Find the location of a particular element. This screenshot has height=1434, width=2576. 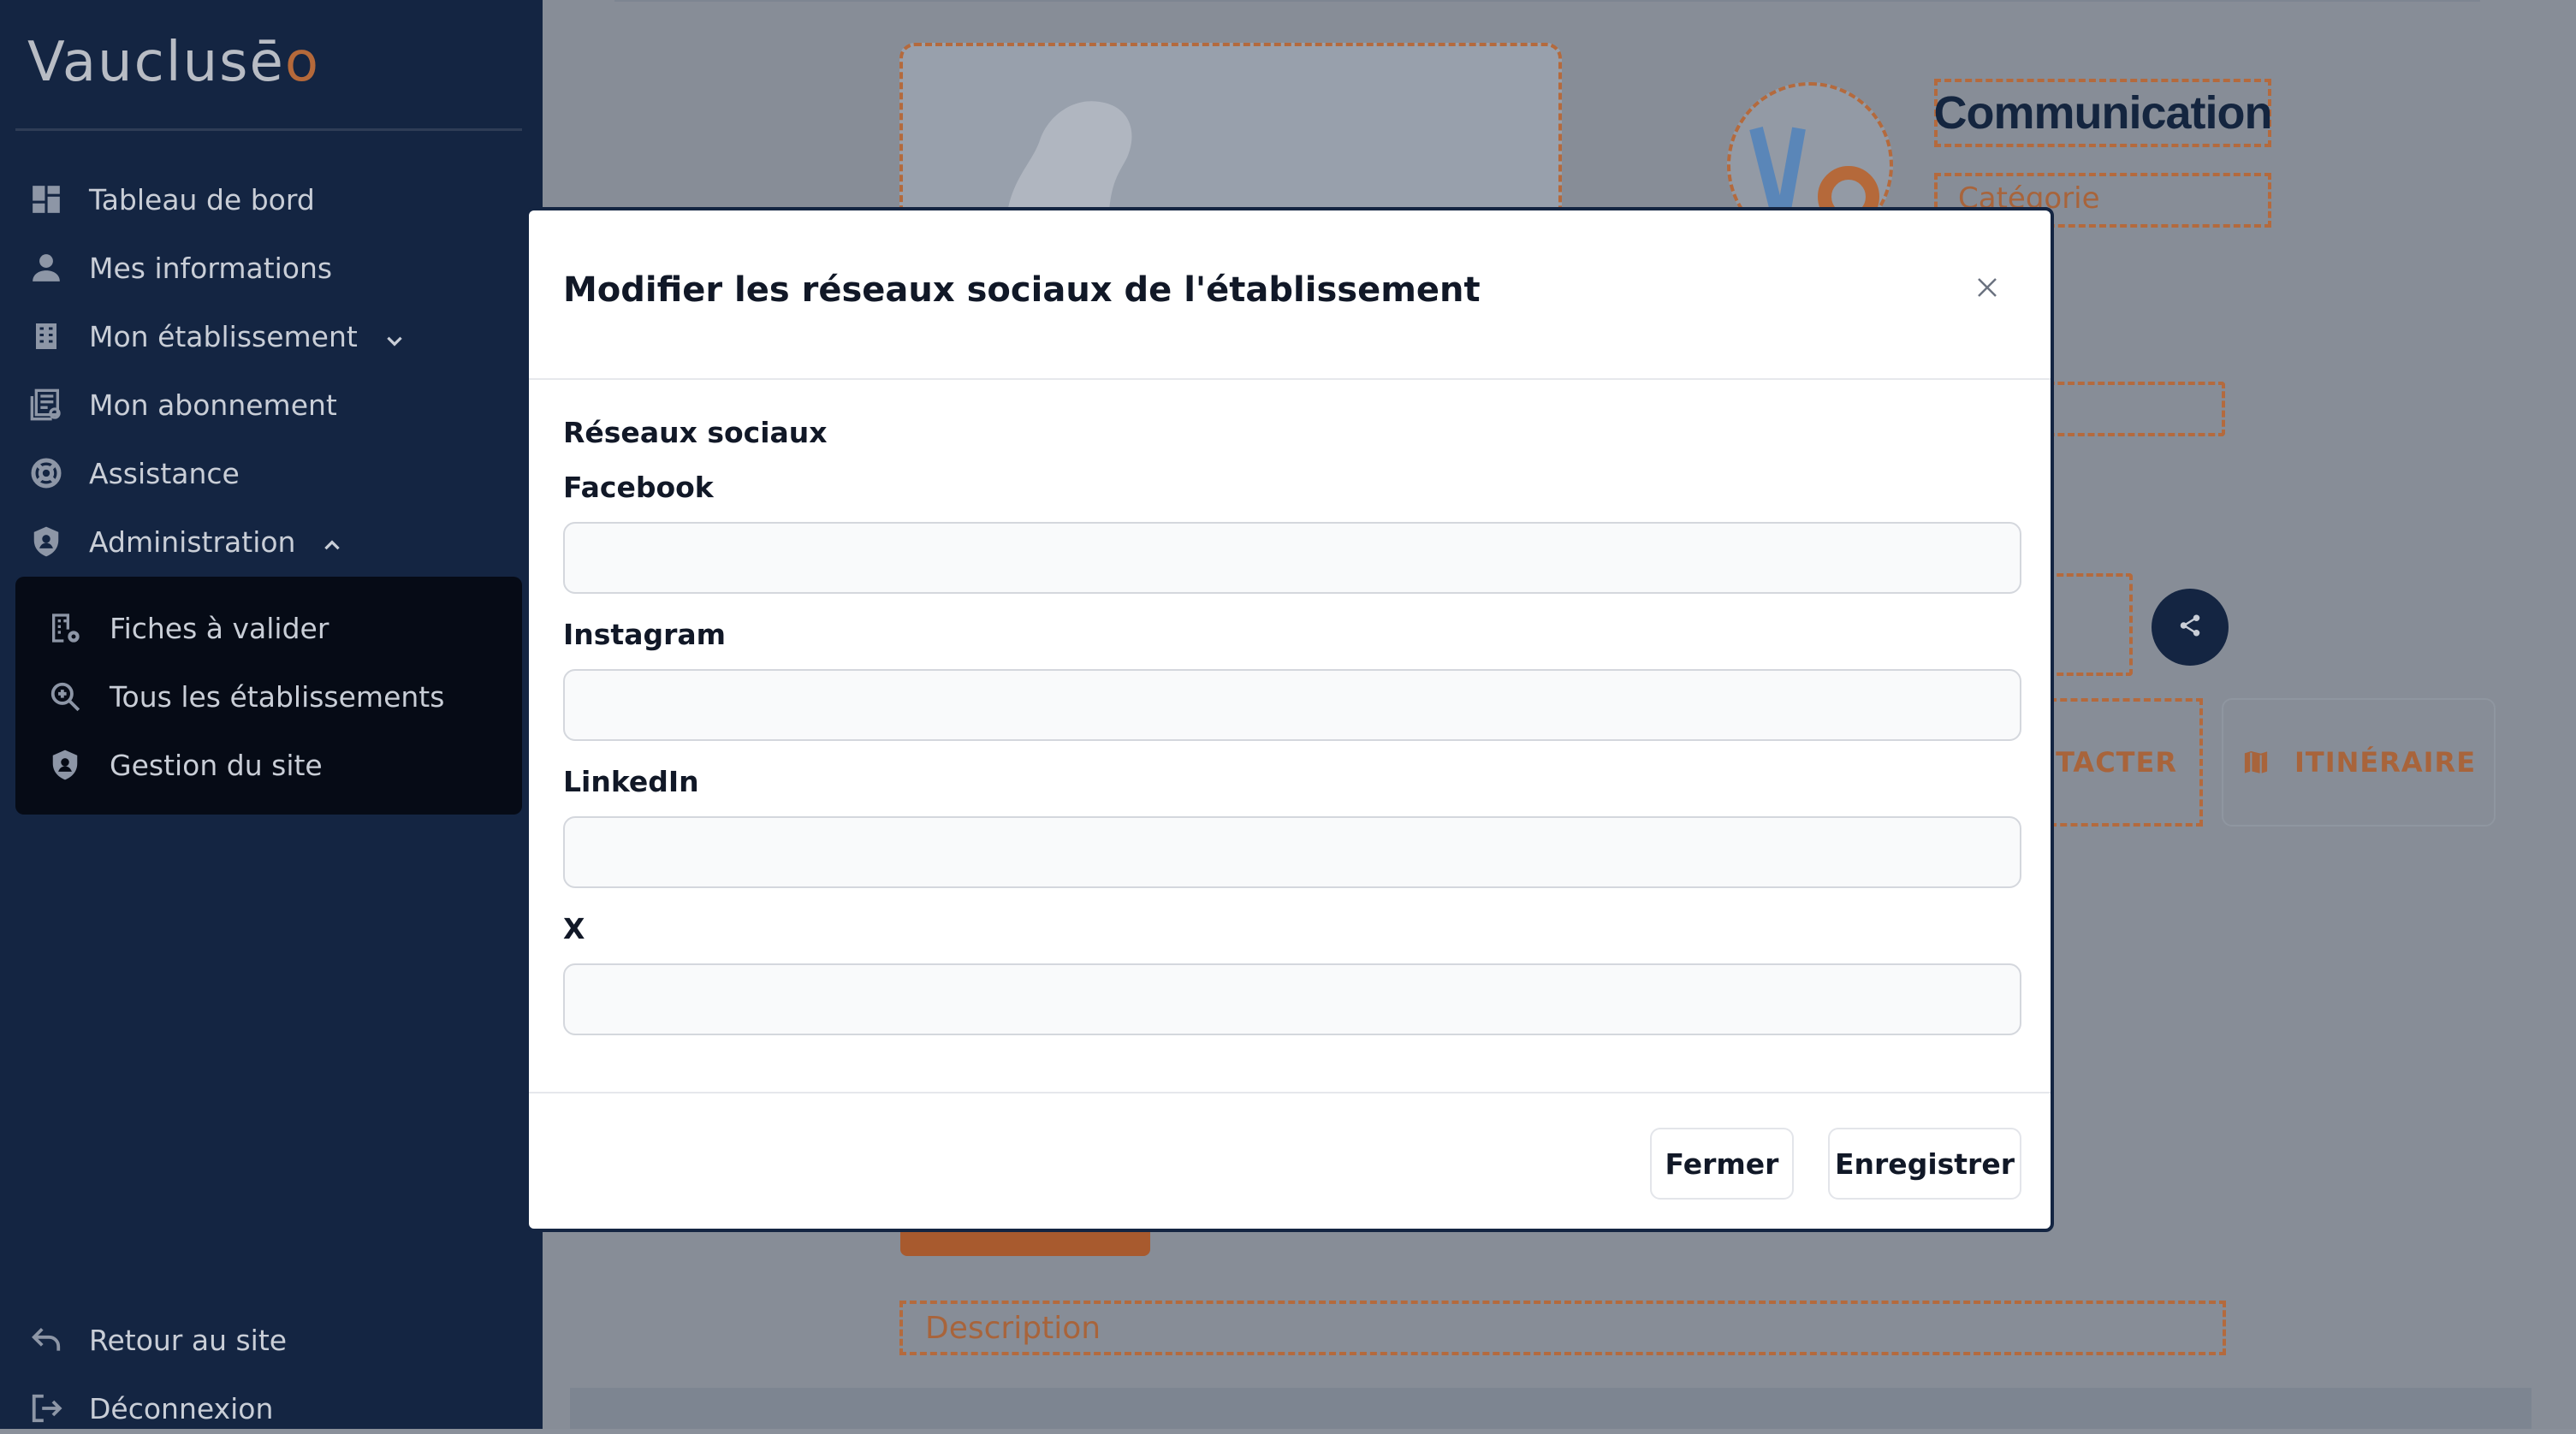

instagram-input is located at coordinates (1292, 705).